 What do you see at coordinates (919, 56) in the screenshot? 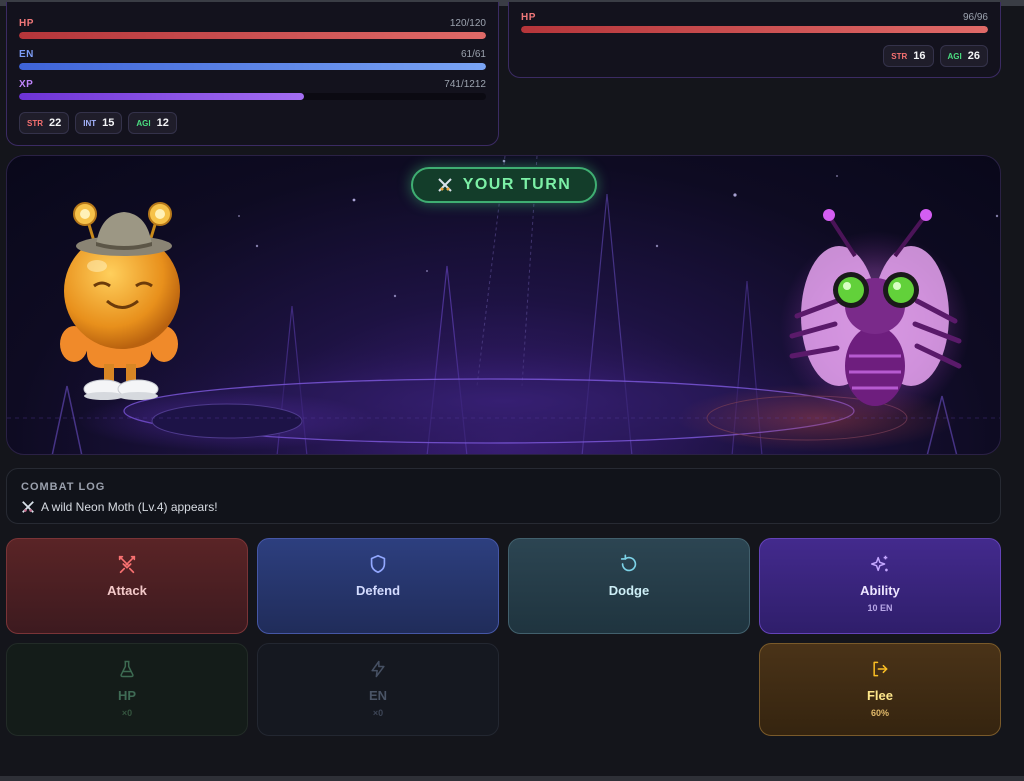
I see `badge-value: 16` at bounding box center [919, 56].